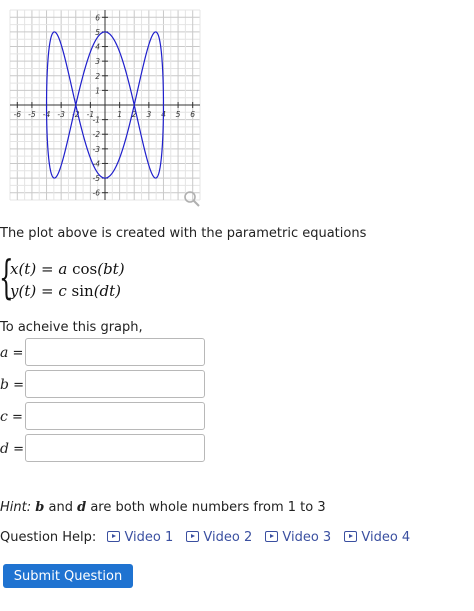 The width and height of the screenshot is (474, 611). I want to click on equation-y-lhs: y(t), so click(23, 291).